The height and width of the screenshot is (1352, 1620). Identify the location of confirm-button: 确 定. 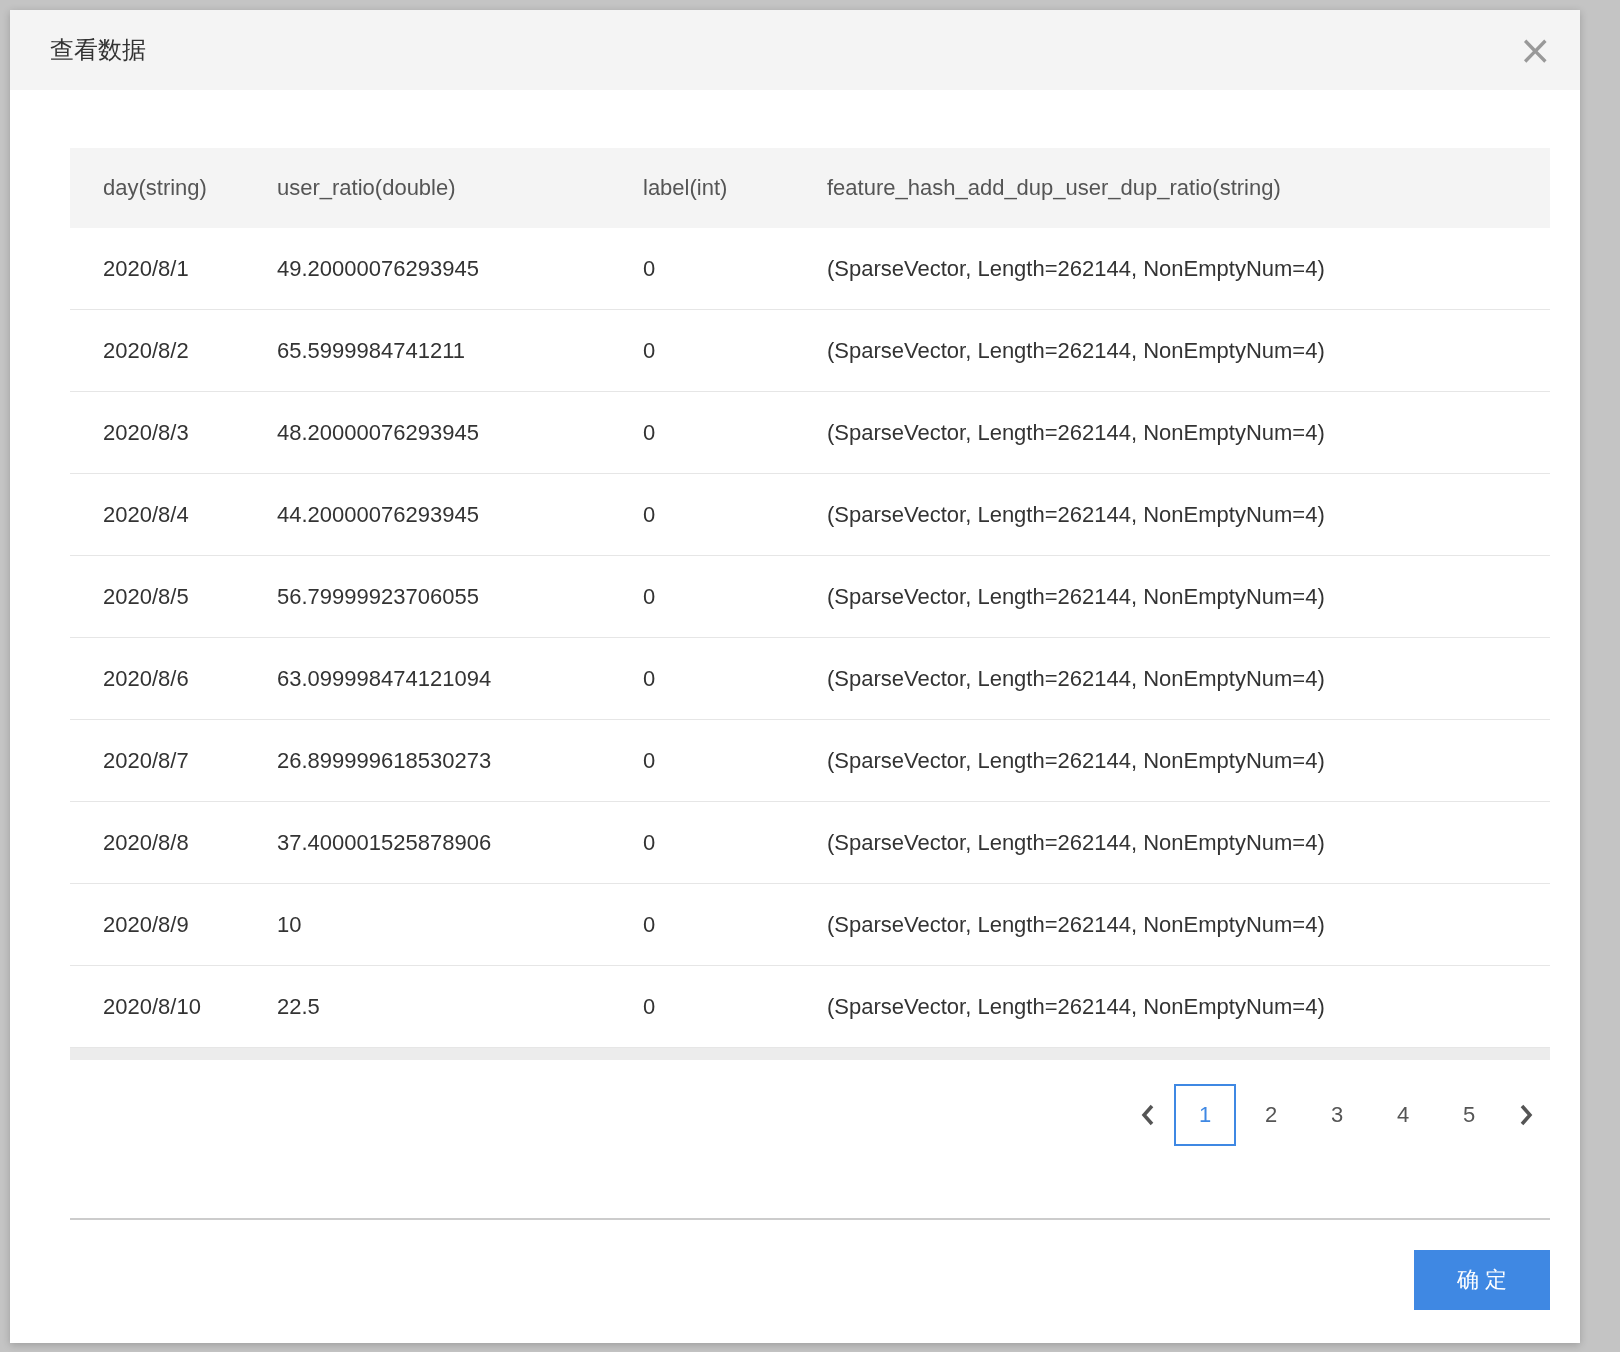
(1482, 1280).